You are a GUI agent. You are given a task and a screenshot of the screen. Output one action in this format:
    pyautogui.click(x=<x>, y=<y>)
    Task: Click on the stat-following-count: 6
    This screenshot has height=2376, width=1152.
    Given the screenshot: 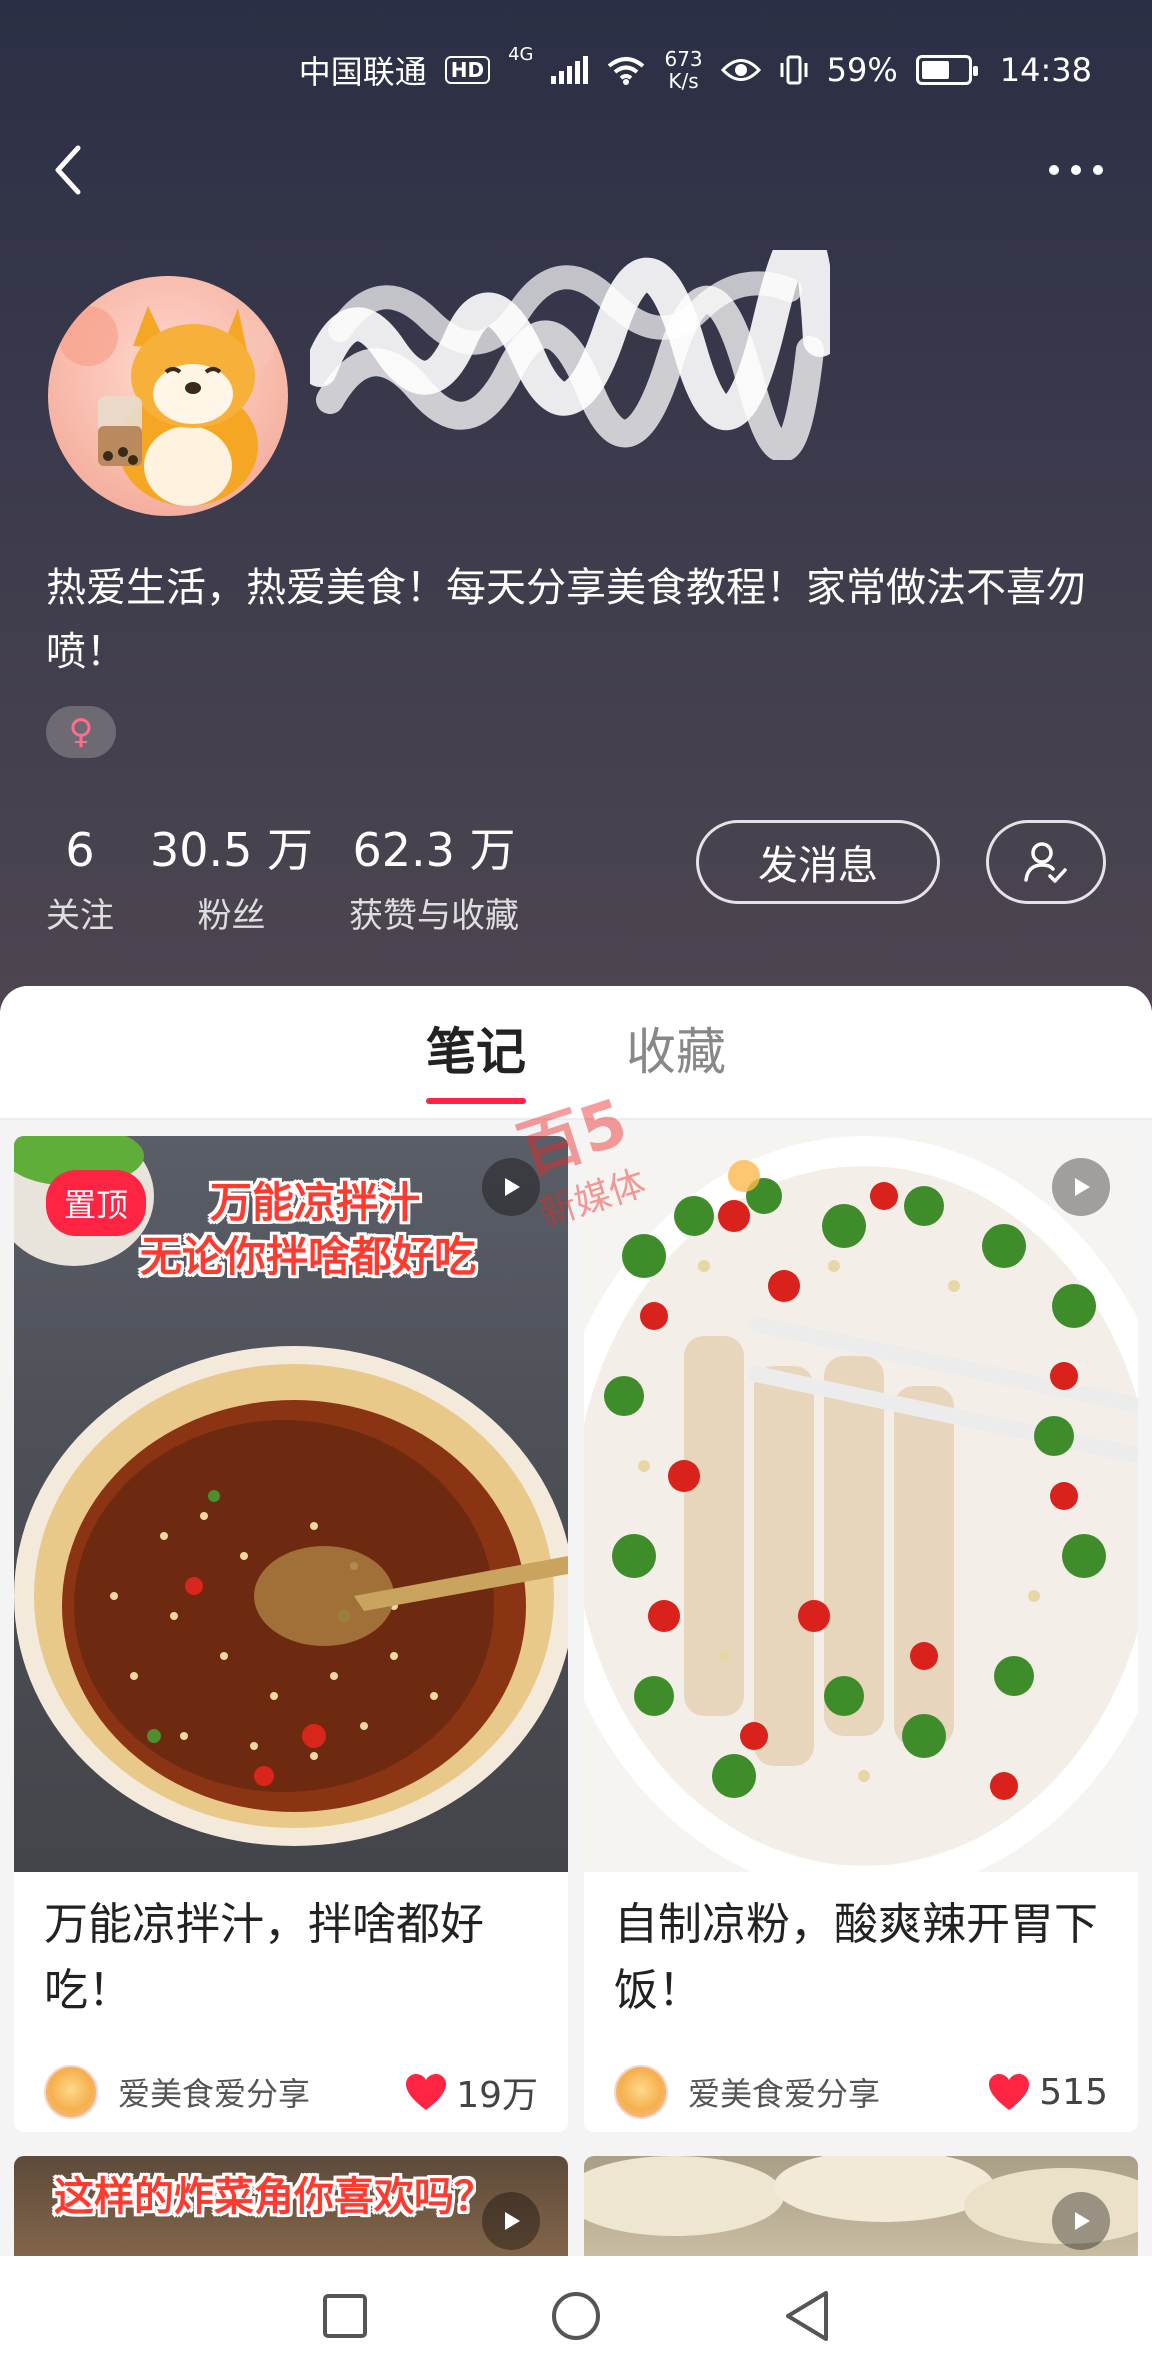 What is the action you would take?
    pyautogui.click(x=80, y=850)
    